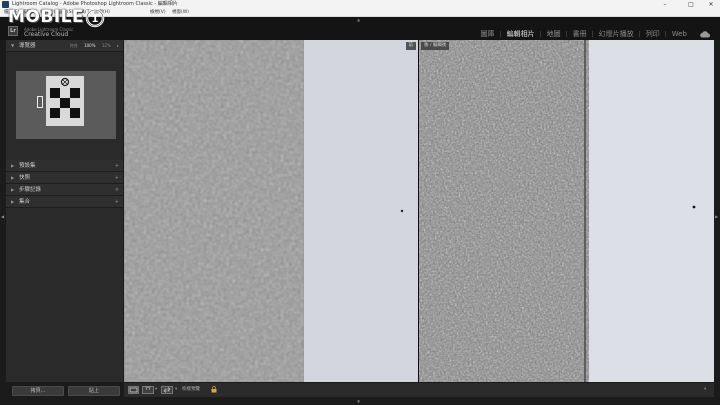 The height and width of the screenshot is (405, 720). Describe the element at coordinates (180, 13) in the screenshot. I see `menu-window: 視窗(W)` at that location.